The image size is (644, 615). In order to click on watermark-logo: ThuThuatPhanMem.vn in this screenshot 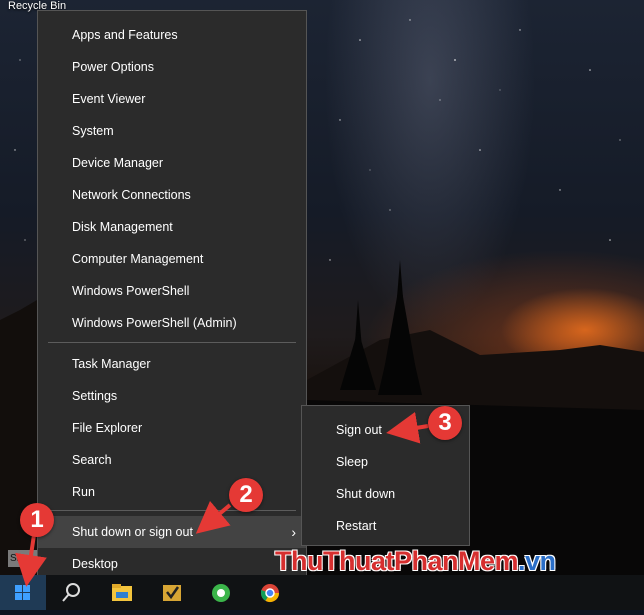, I will do `click(415, 561)`.